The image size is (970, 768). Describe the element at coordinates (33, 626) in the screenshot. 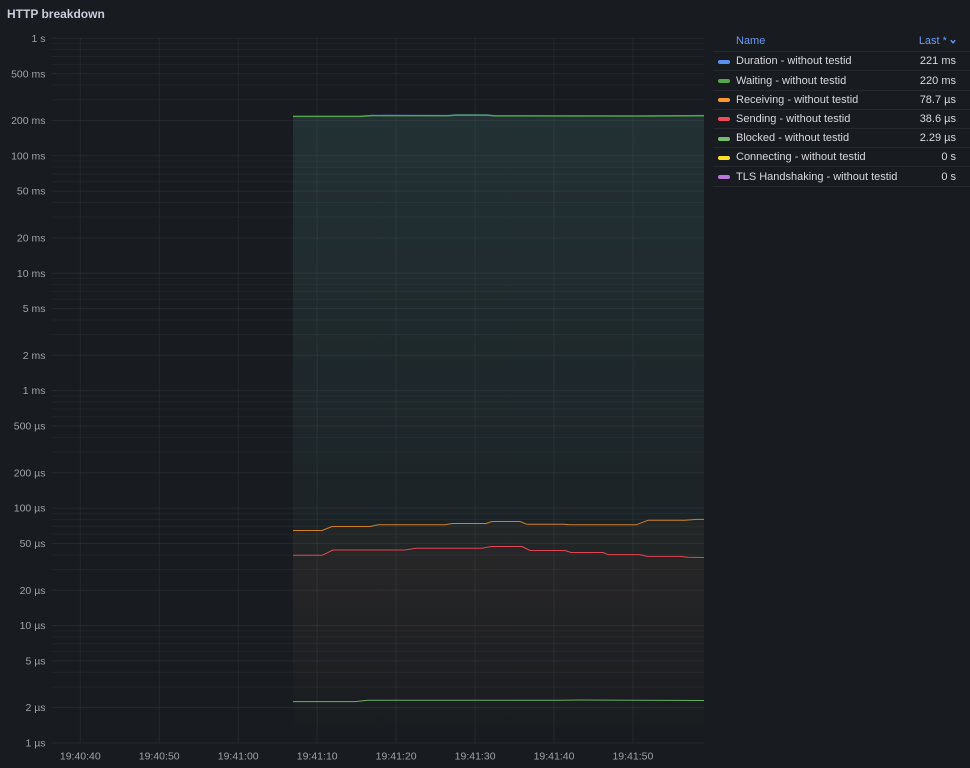

I see `svg-text: 10 µs` at that location.